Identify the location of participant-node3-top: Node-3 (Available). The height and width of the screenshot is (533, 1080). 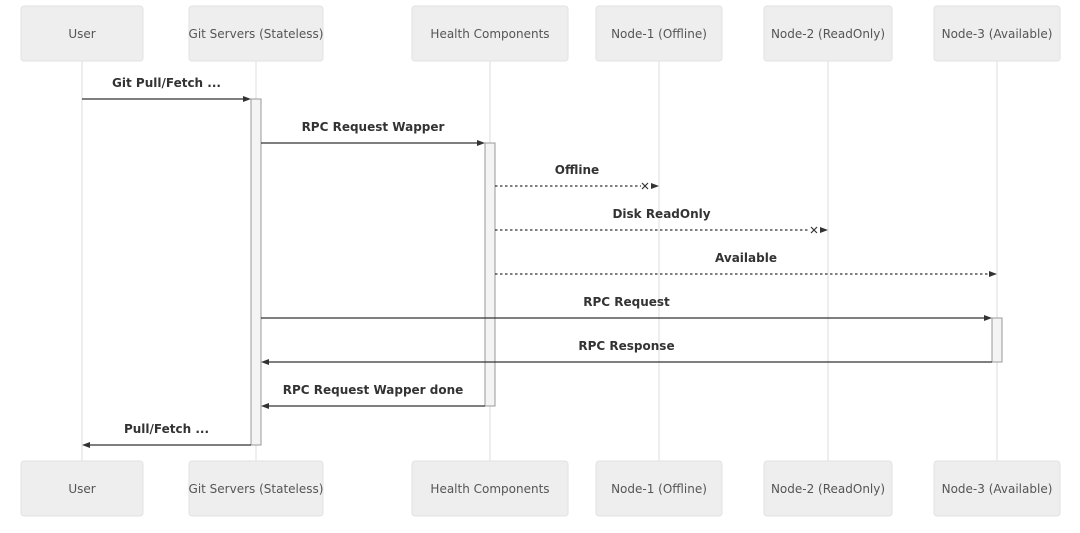
(997, 33).